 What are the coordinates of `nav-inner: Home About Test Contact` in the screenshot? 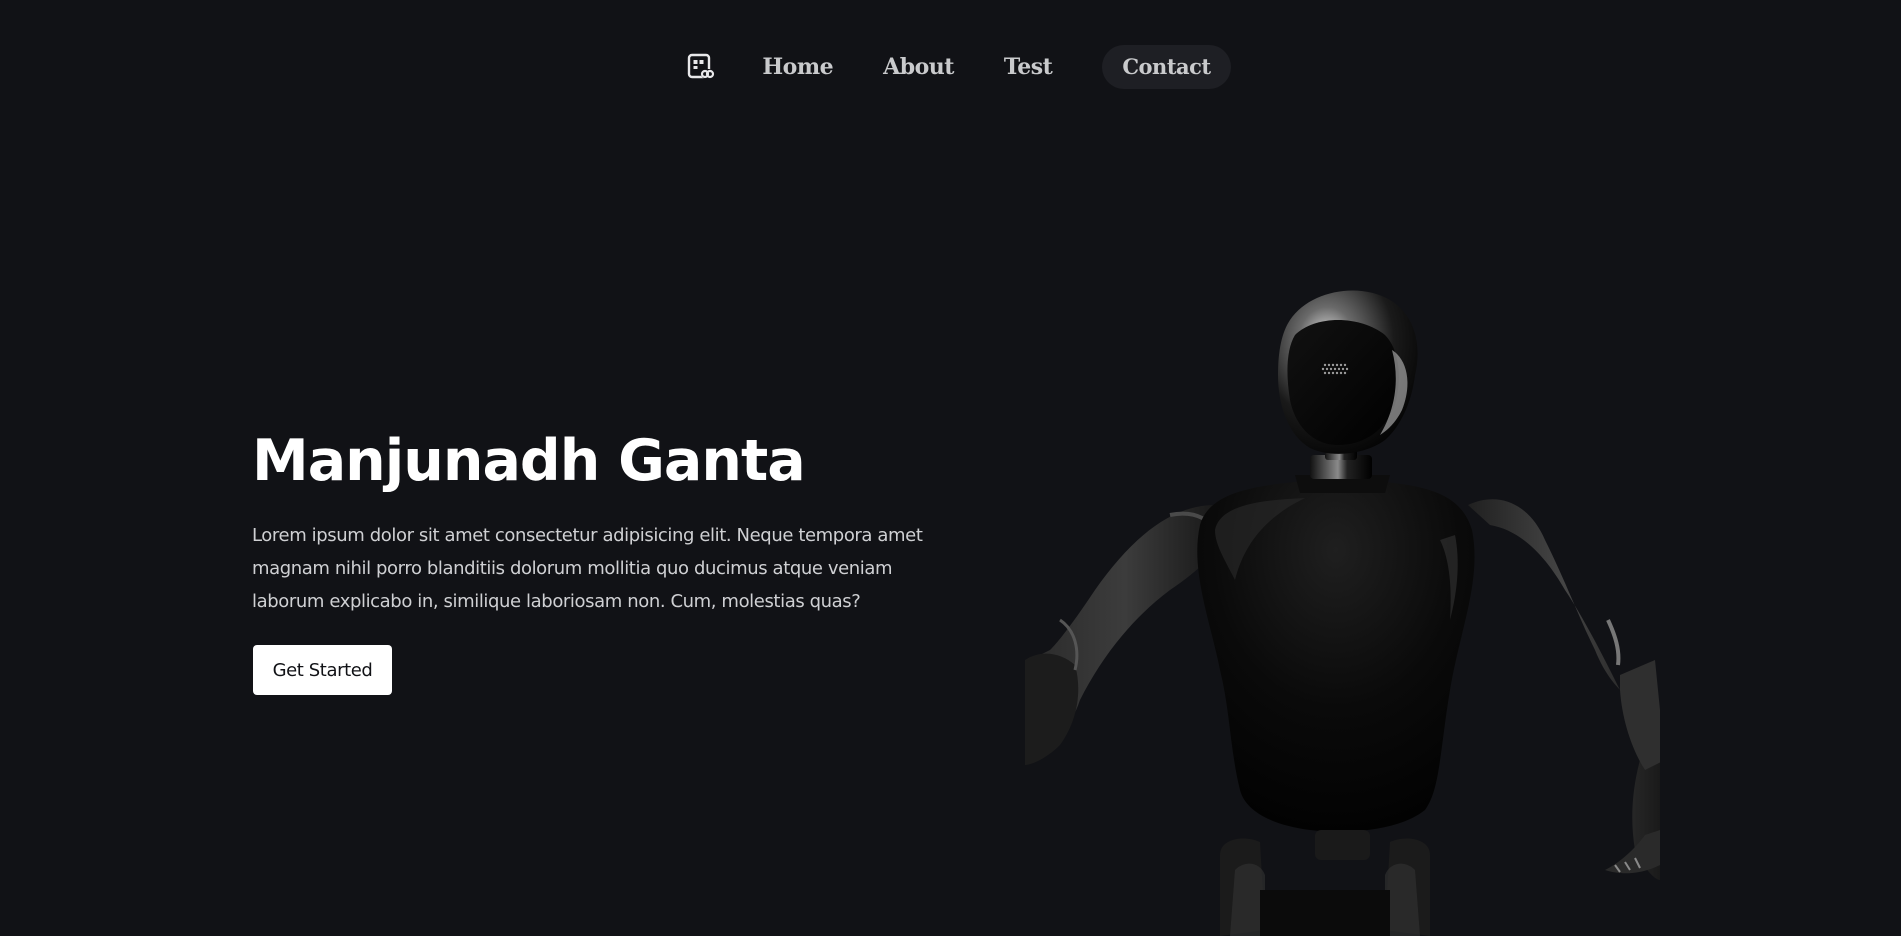 It's located at (958, 67).